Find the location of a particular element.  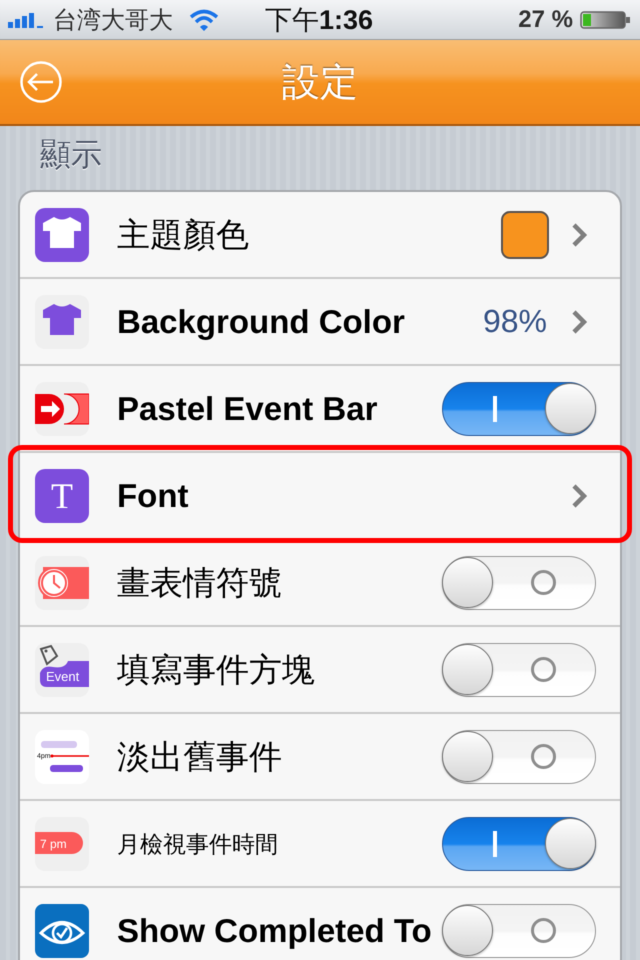

section-header: 顯示 is located at coordinates (71, 154).